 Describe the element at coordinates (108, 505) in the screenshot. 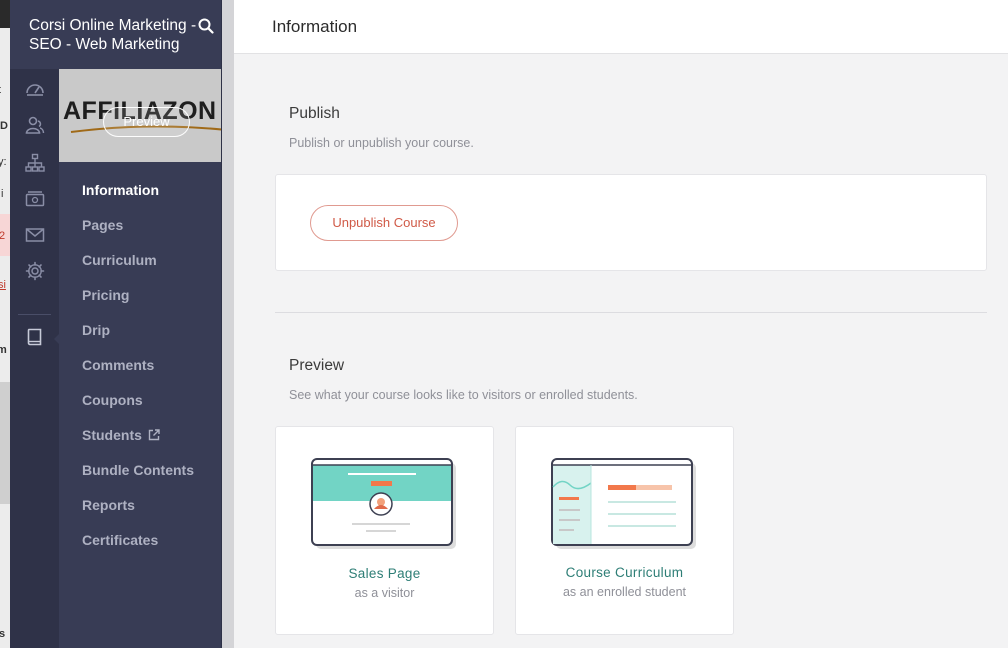

I see `nav-item-reports: Reports` at that location.